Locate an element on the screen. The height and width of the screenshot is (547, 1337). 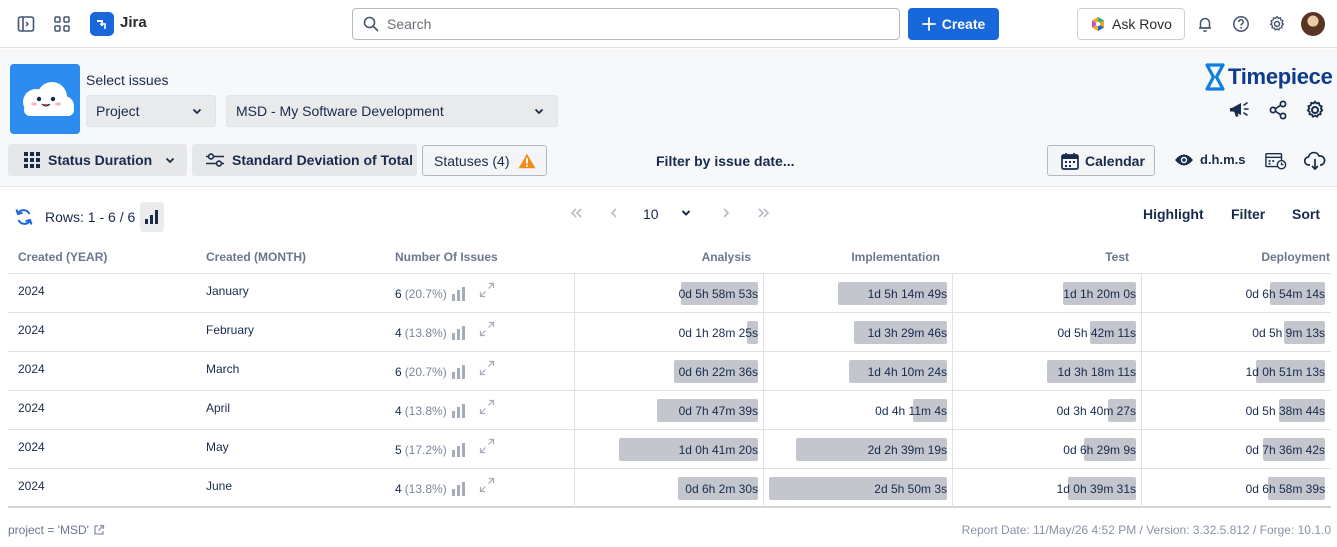
selection-type-dropdown: Project is located at coordinates (151, 111).